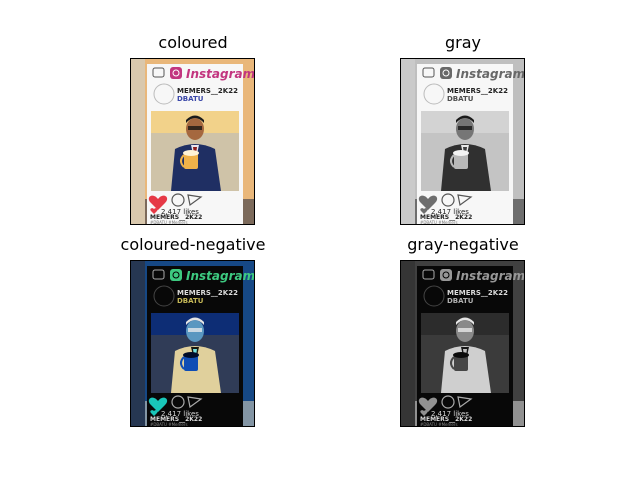 The height and width of the screenshot is (480, 640). What do you see at coordinates (463, 244) in the screenshot?
I see `panel-title-gray-negative: gray-negative` at bounding box center [463, 244].